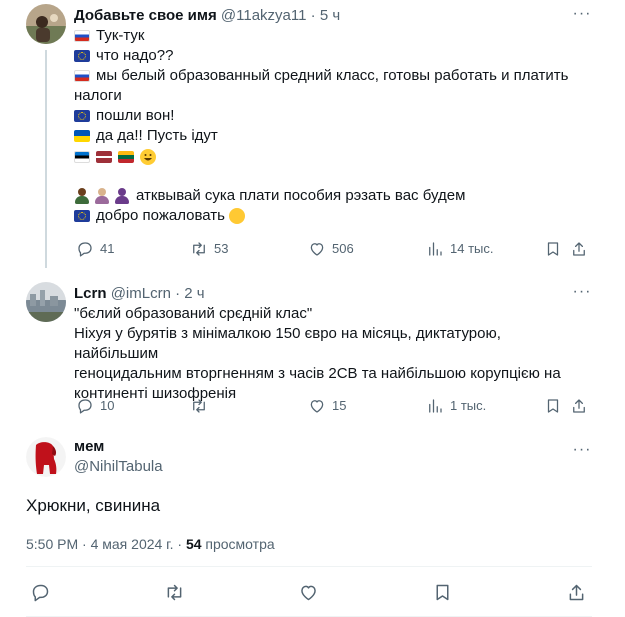 The image size is (625, 617). I want to click on line-text: Тук-тук, so click(120, 35).